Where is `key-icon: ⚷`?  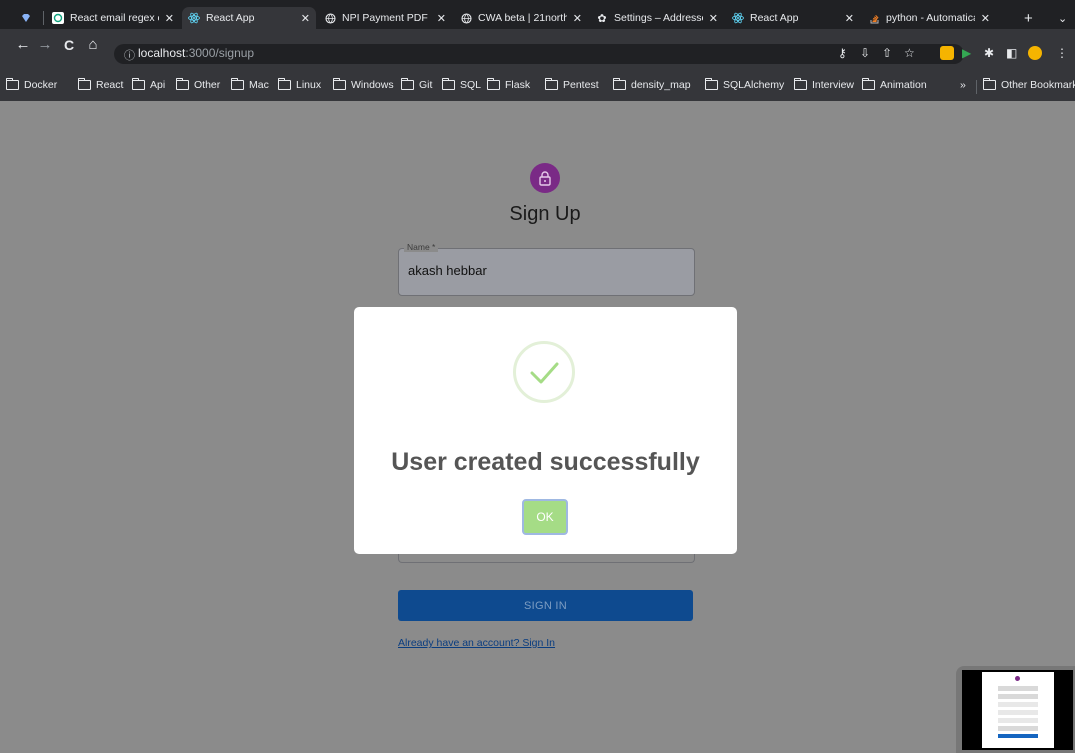
key-icon: ⚷ is located at coordinates (842, 53).